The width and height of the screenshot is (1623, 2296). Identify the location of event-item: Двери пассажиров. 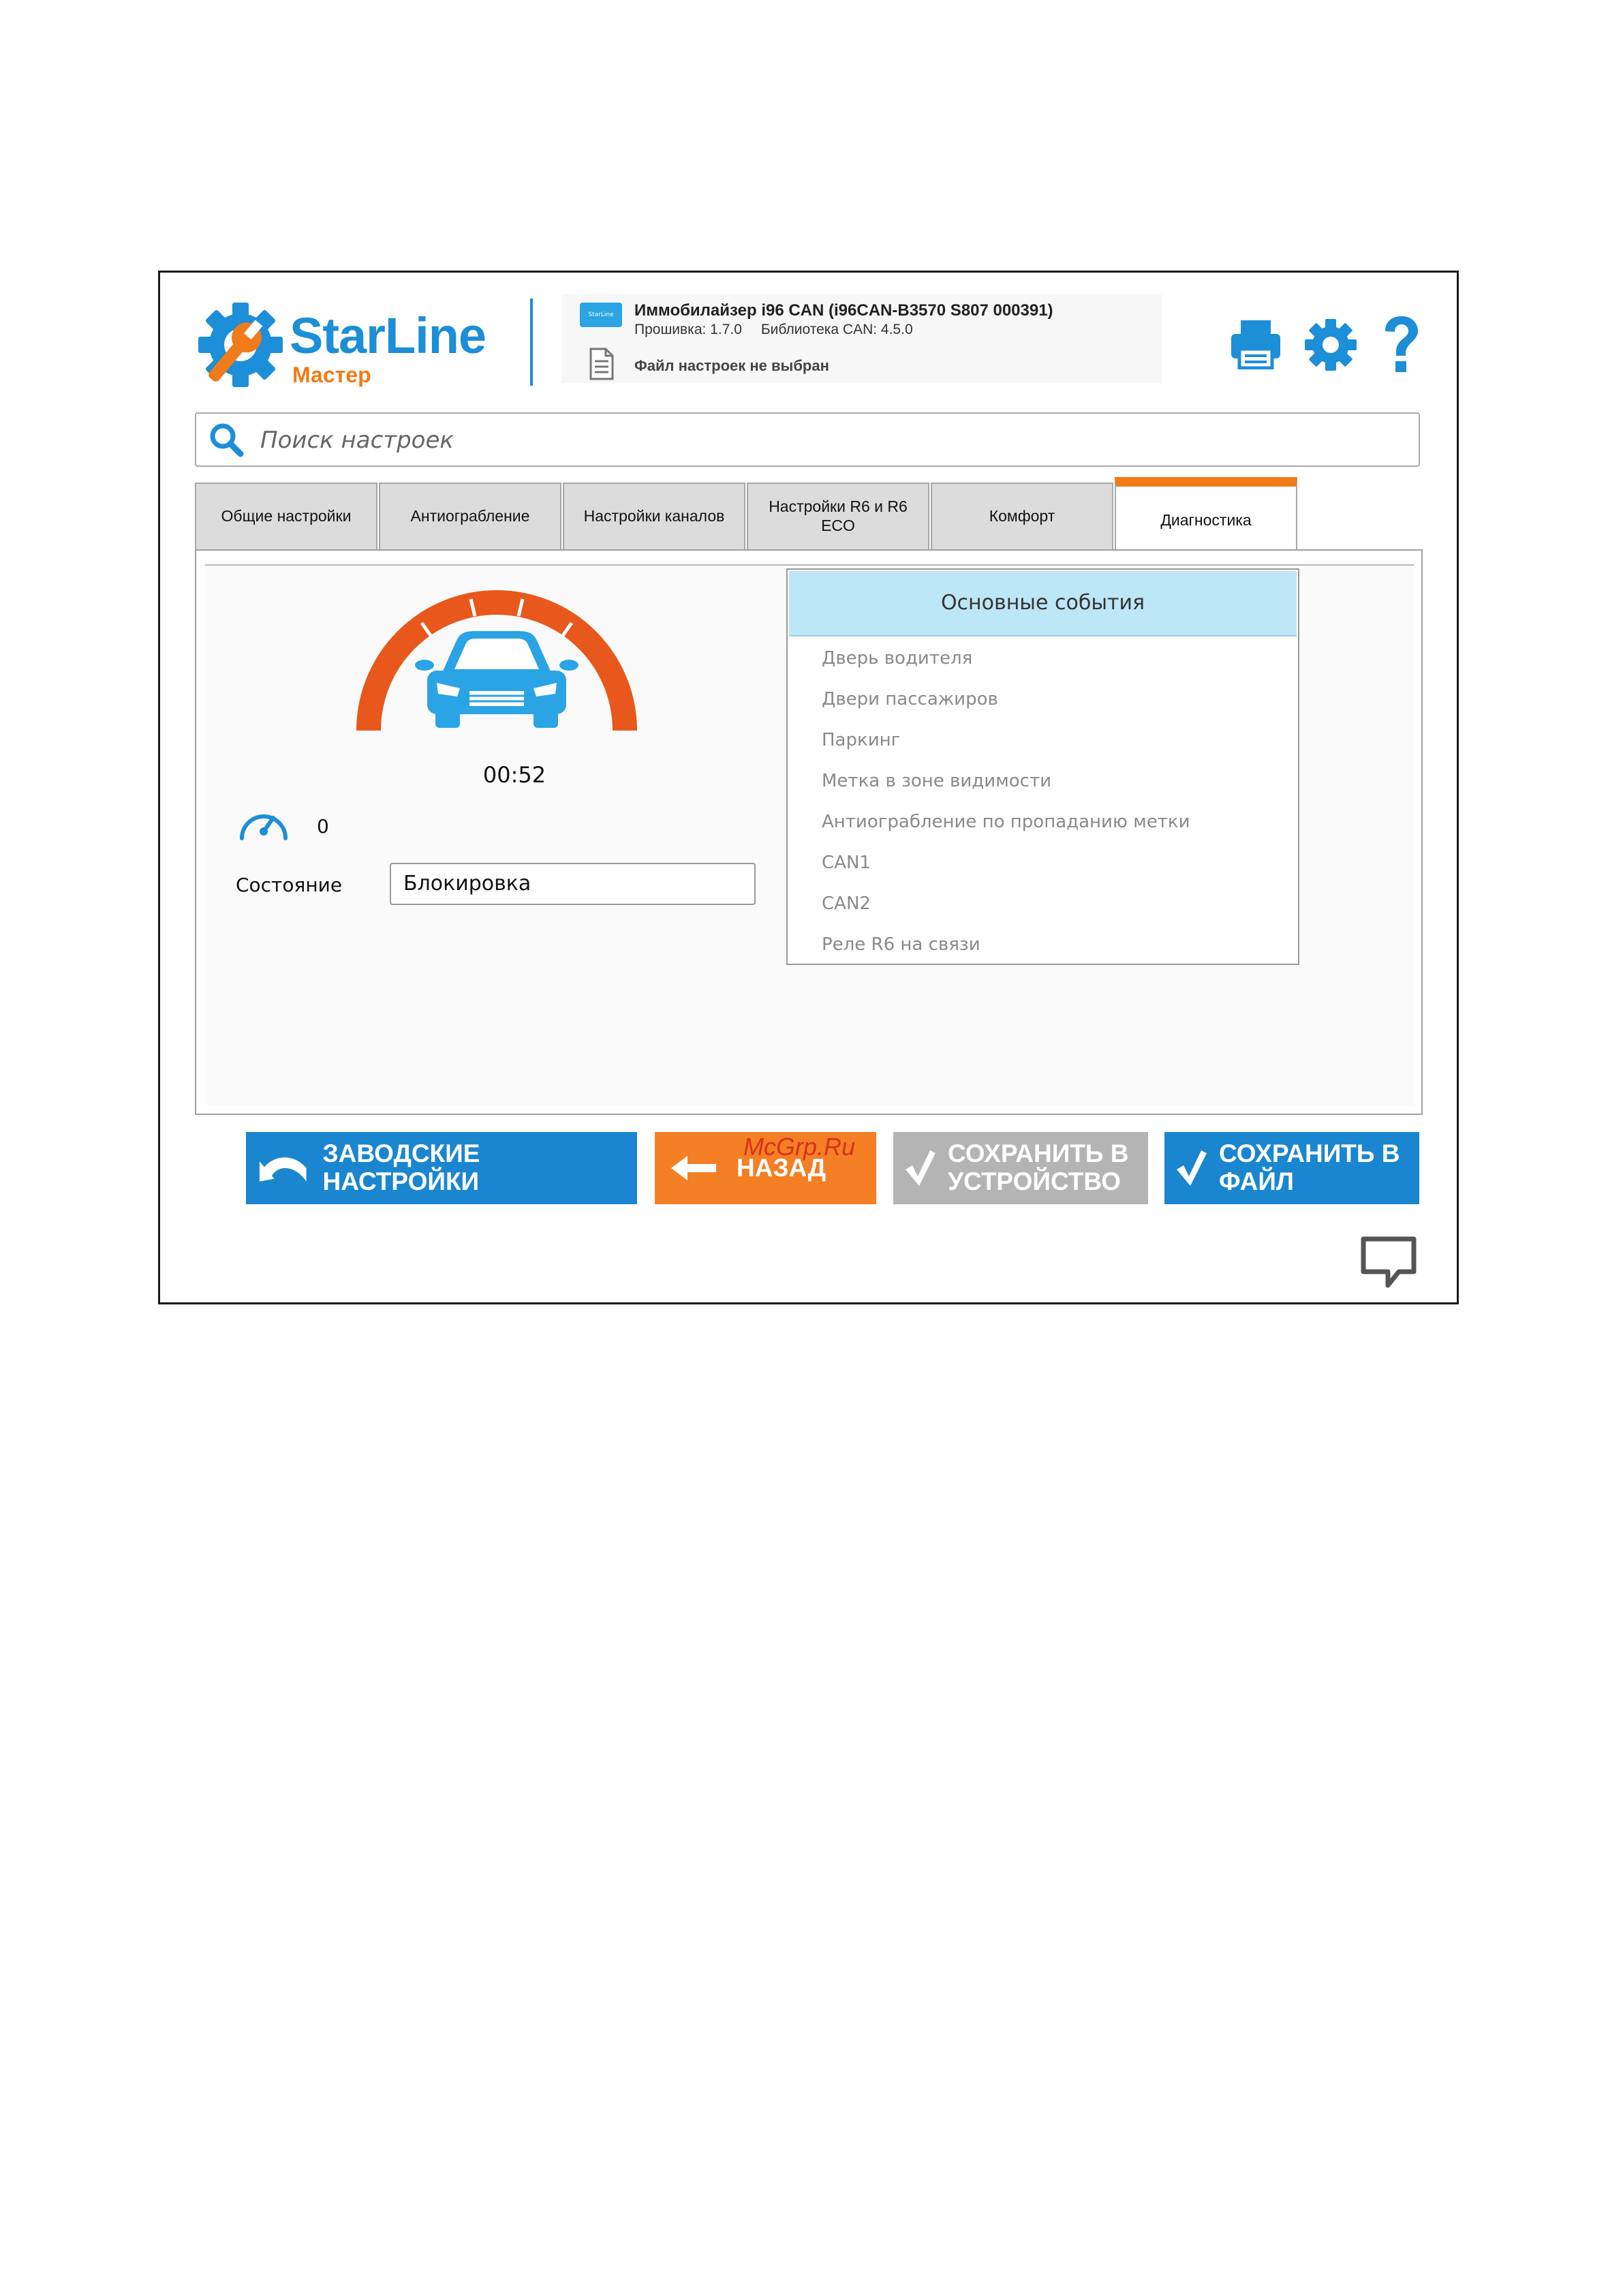
(910, 699).